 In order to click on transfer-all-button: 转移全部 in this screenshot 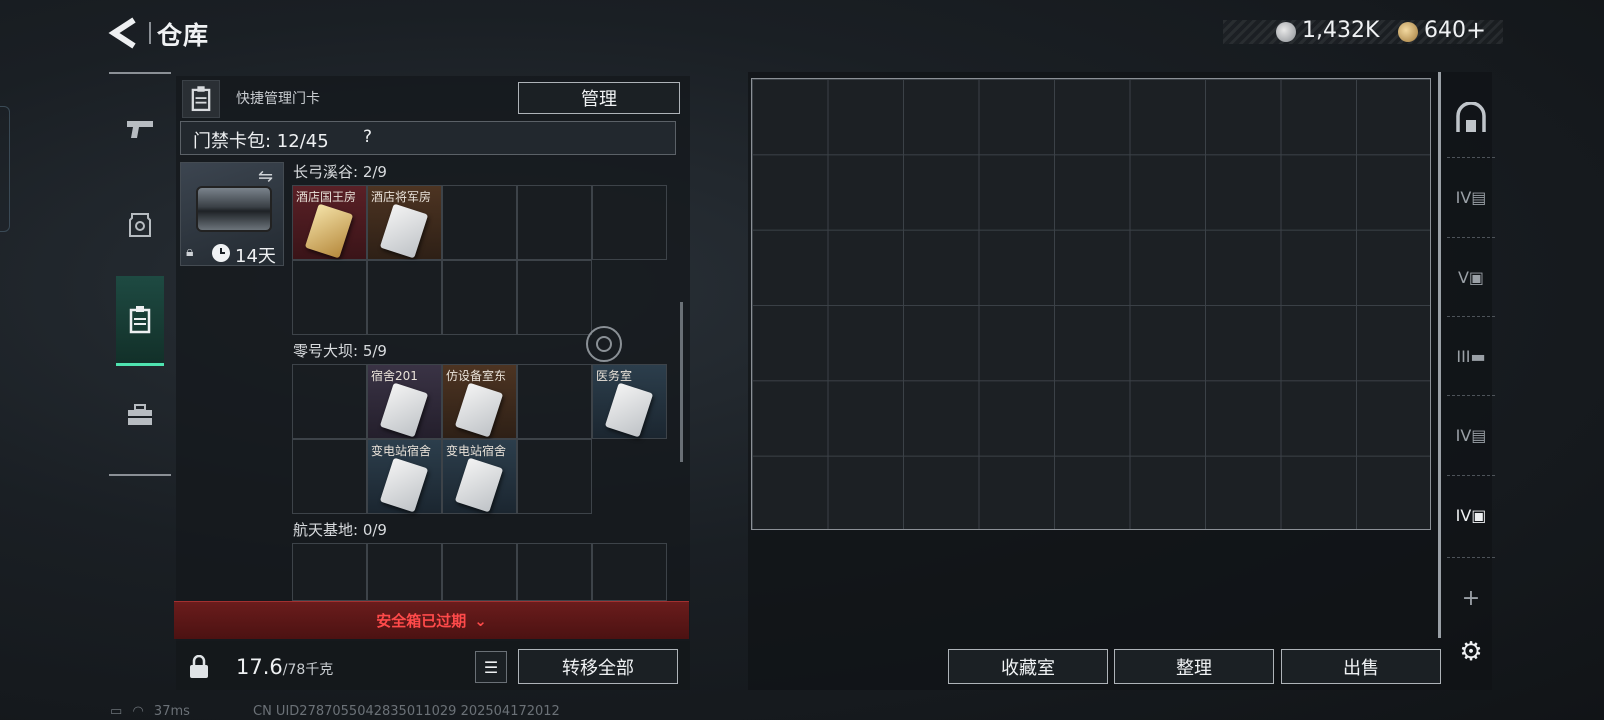, I will do `click(598, 666)`.